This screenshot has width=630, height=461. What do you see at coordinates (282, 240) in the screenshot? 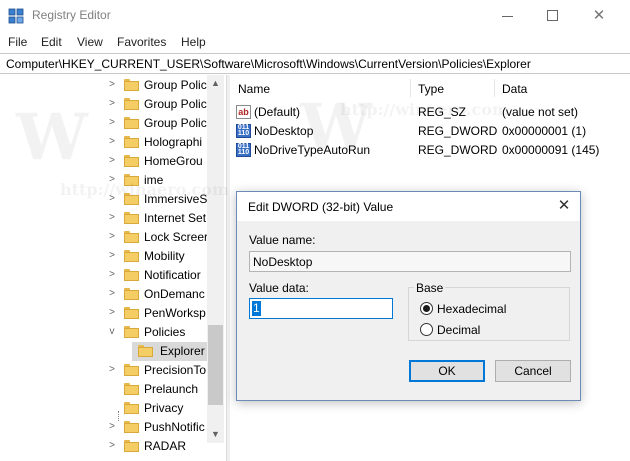
I see `value-name-label: Value name:` at bounding box center [282, 240].